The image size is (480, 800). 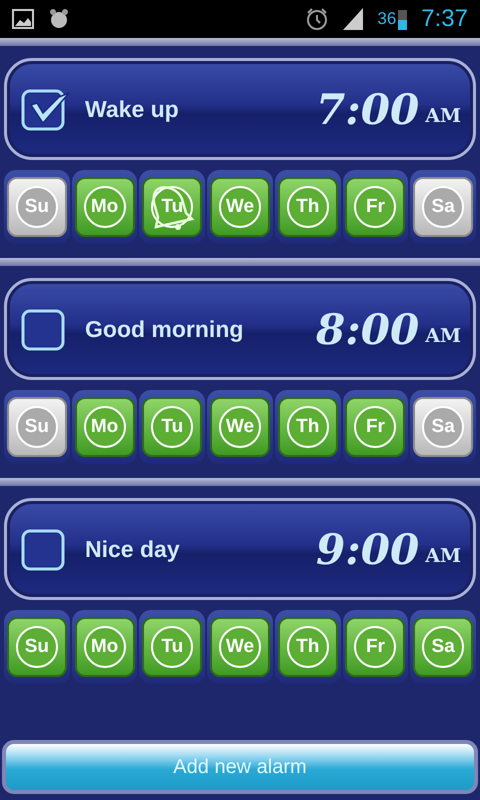 I want to click on alarm-icon, so click(x=317, y=19).